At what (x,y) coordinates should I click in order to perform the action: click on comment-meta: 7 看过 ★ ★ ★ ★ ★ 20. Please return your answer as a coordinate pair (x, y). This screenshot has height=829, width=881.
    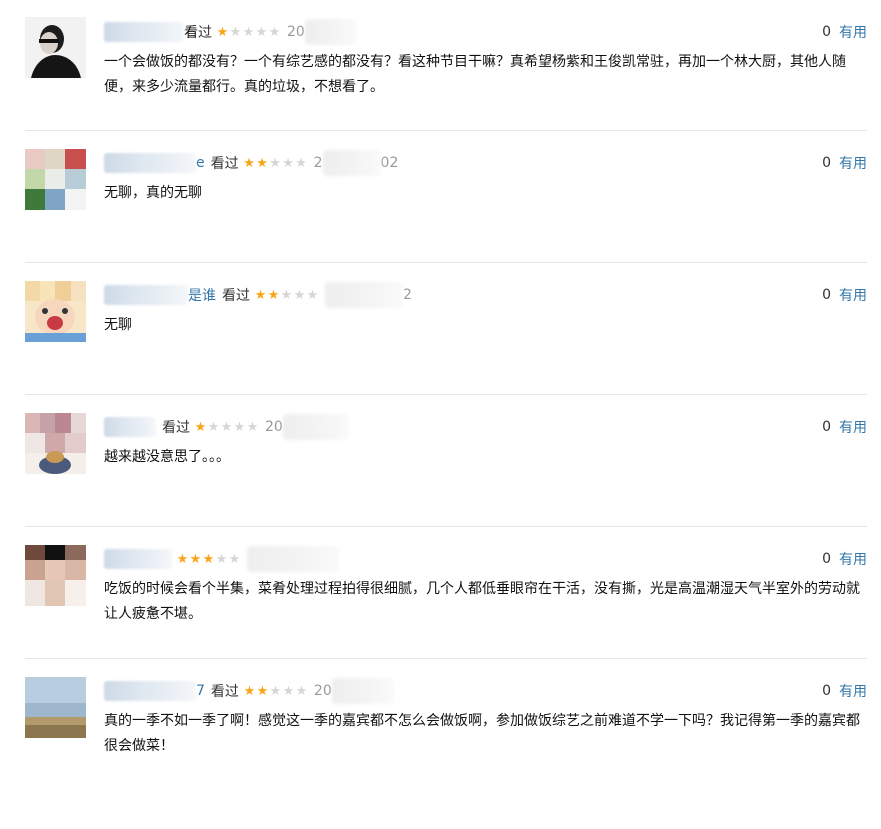
    Looking at the image, I should click on (249, 691).